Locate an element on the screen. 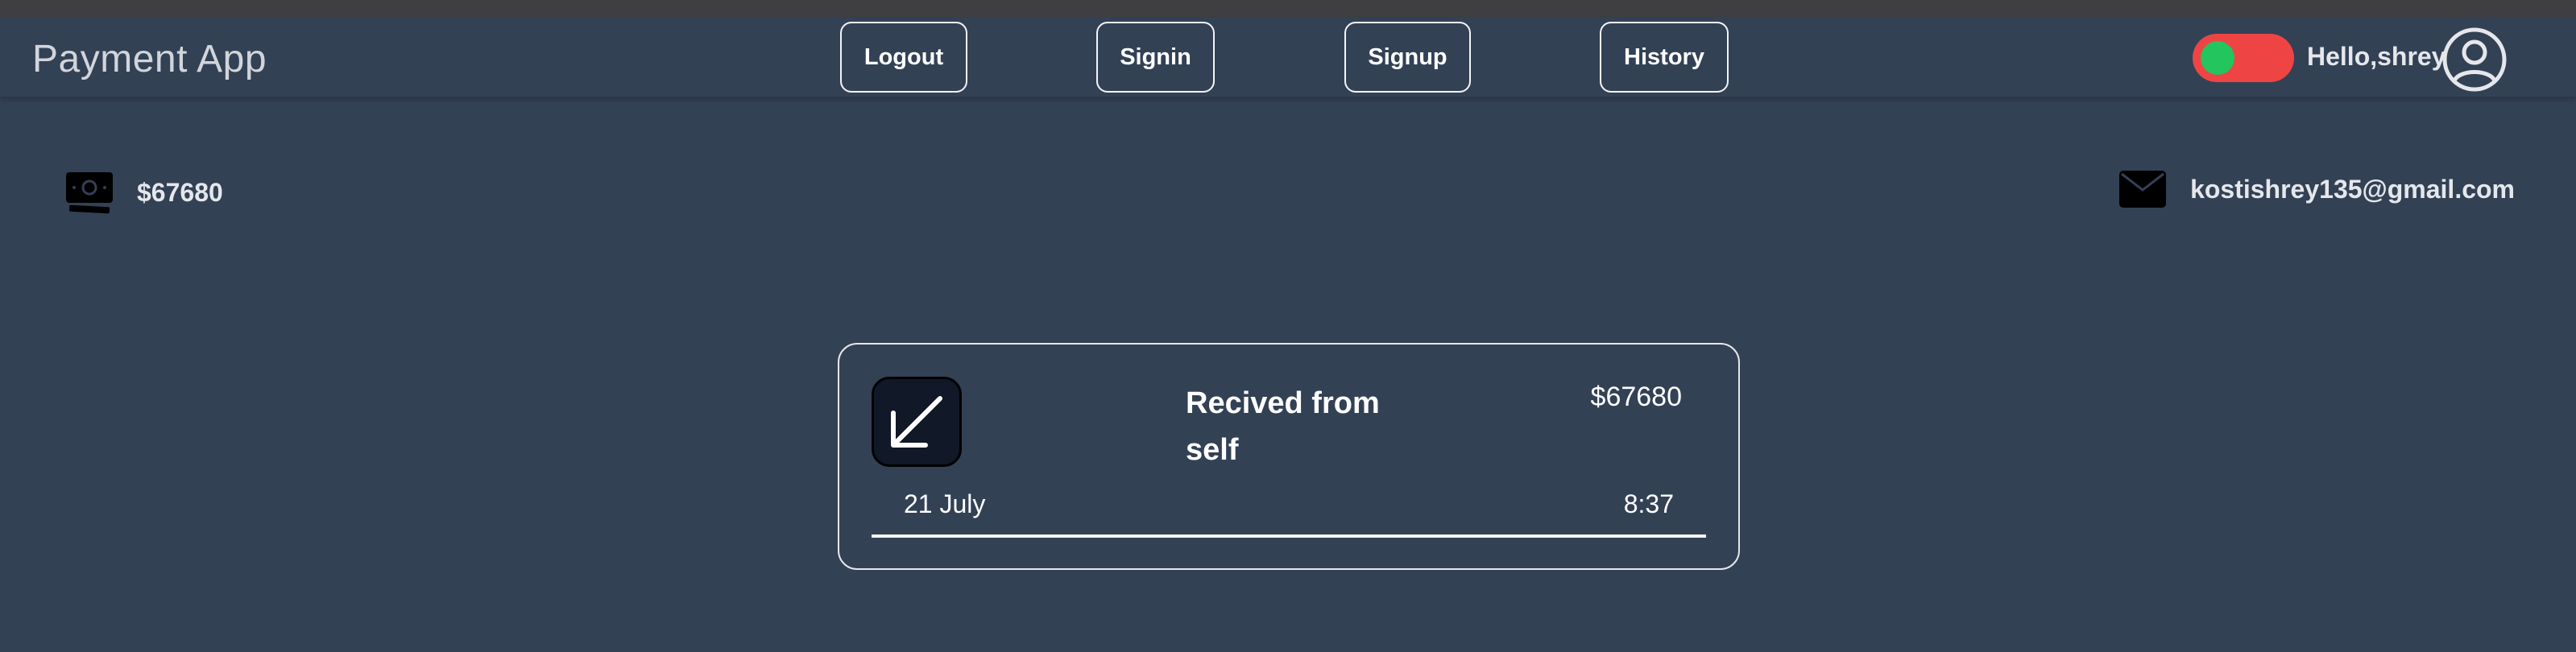 The image size is (2576, 652). balance-section: $67680 is located at coordinates (144, 192).